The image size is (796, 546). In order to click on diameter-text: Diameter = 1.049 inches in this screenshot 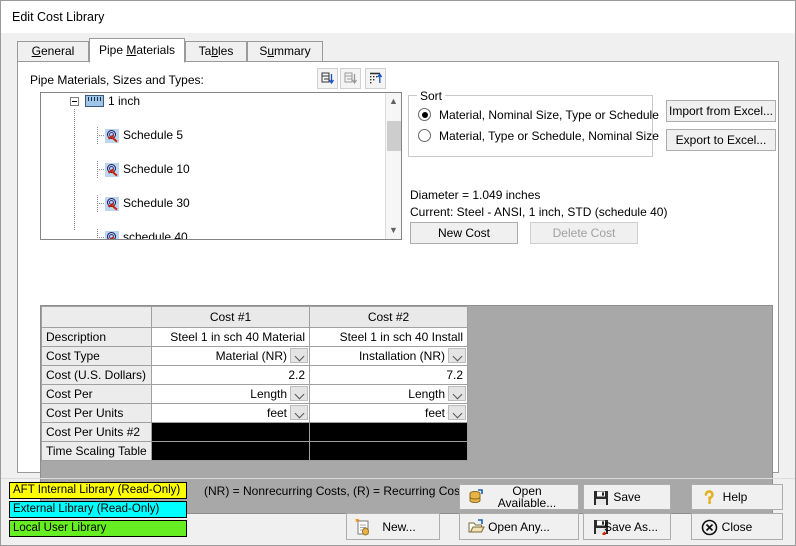, I will do `click(475, 195)`.